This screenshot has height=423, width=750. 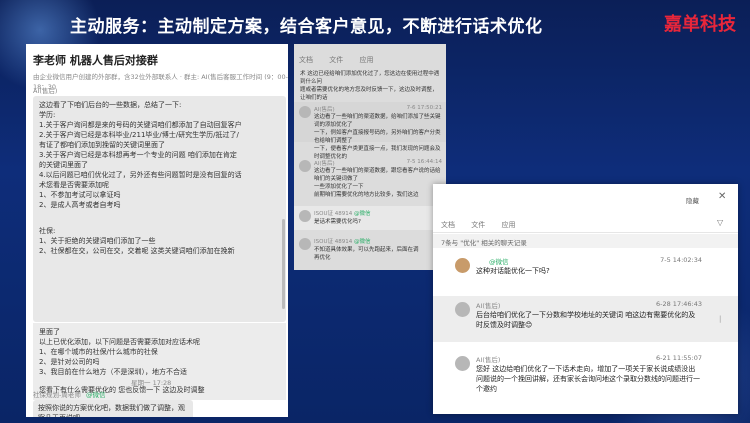 I want to click on scrollbar, so click(x=283, y=264).